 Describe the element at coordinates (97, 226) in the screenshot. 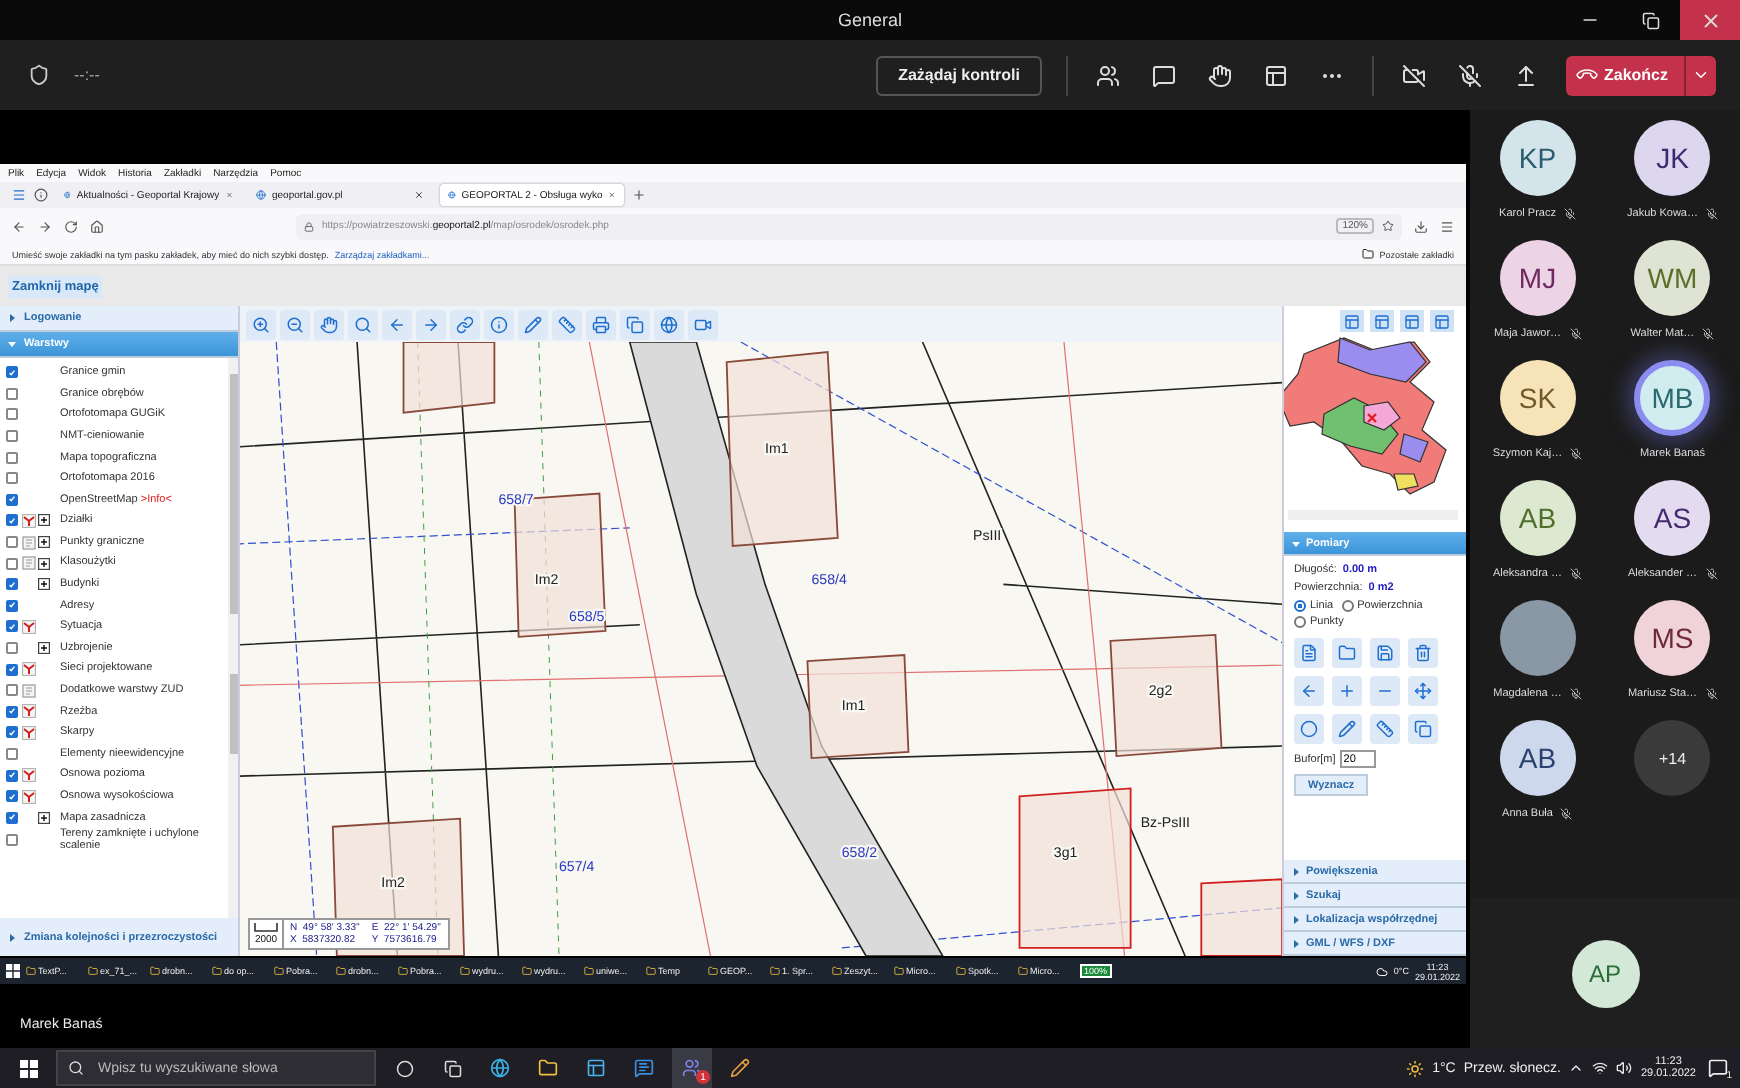

I see `home-icon` at that location.